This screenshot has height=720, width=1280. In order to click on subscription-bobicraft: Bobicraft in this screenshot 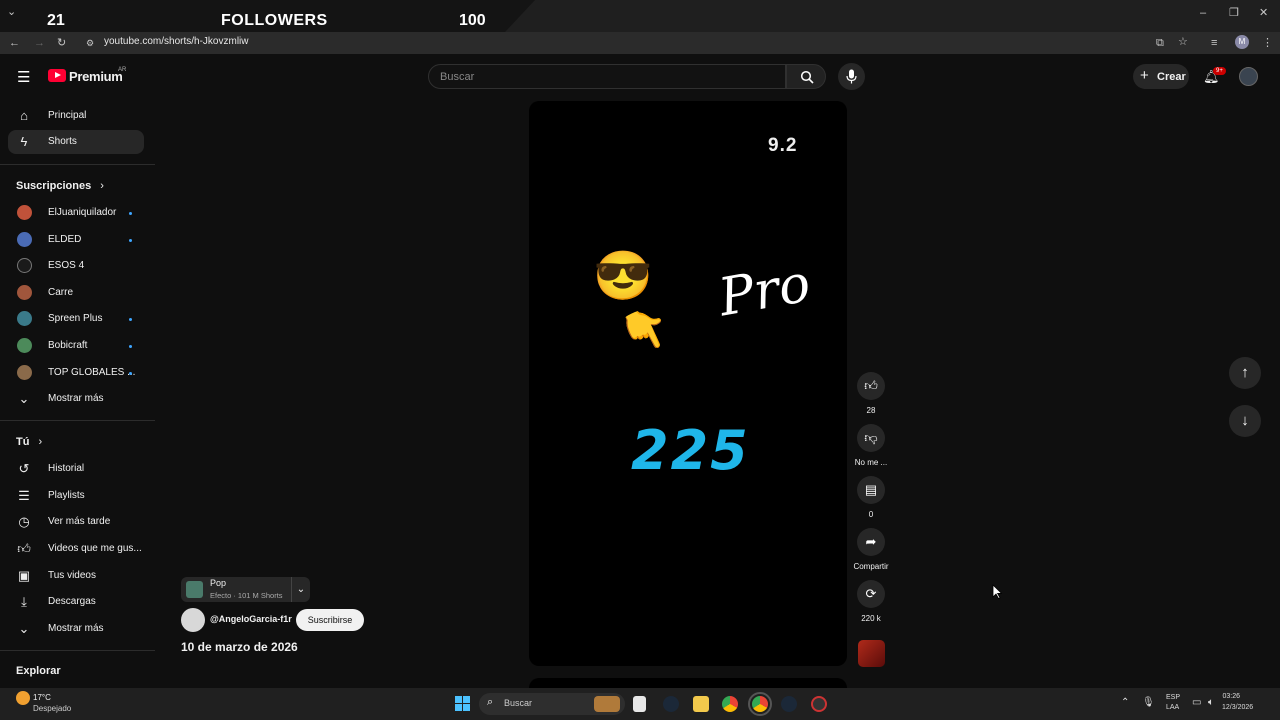, I will do `click(76, 346)`.